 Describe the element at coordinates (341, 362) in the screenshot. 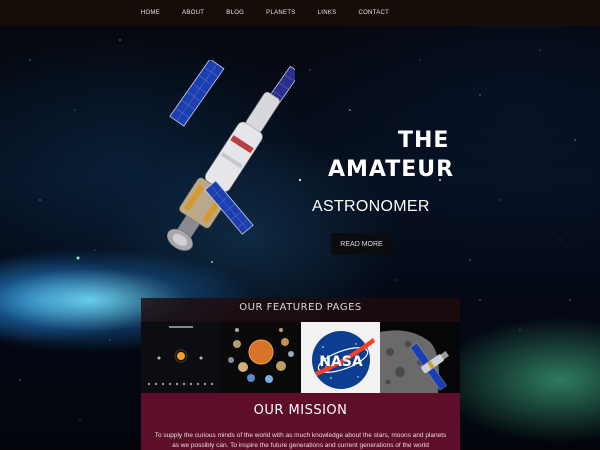

I see `nasa-logo-text: NASA` at that location.